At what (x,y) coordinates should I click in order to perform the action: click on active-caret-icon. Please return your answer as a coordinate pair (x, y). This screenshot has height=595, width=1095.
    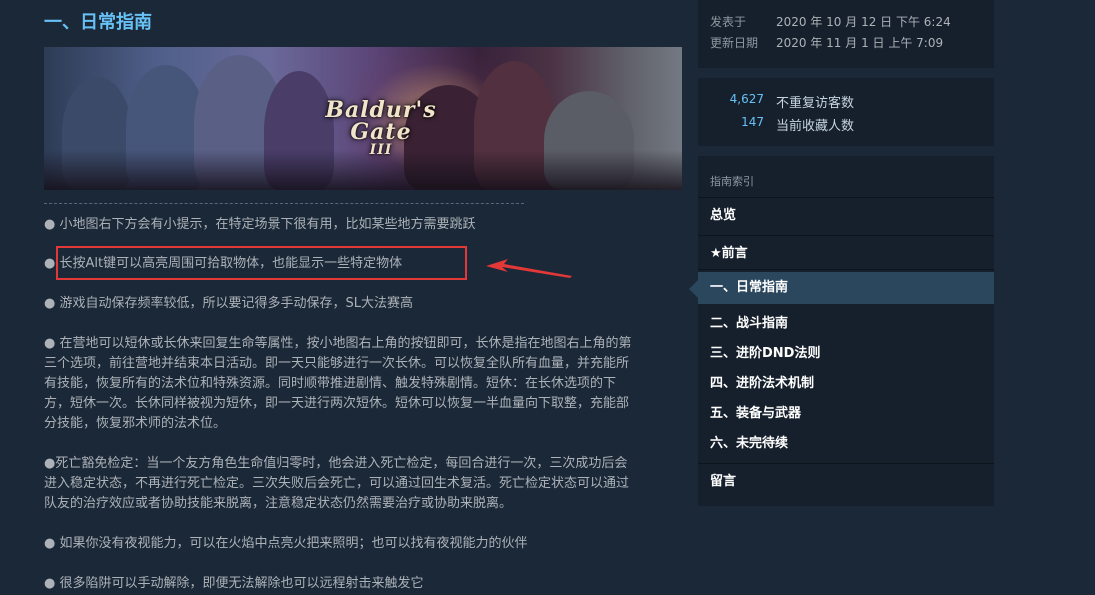
    Looking at the image, I should click on (693, 289).